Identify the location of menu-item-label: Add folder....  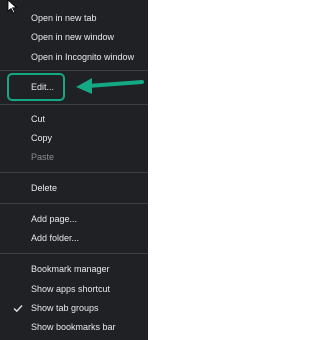
(55, 238).